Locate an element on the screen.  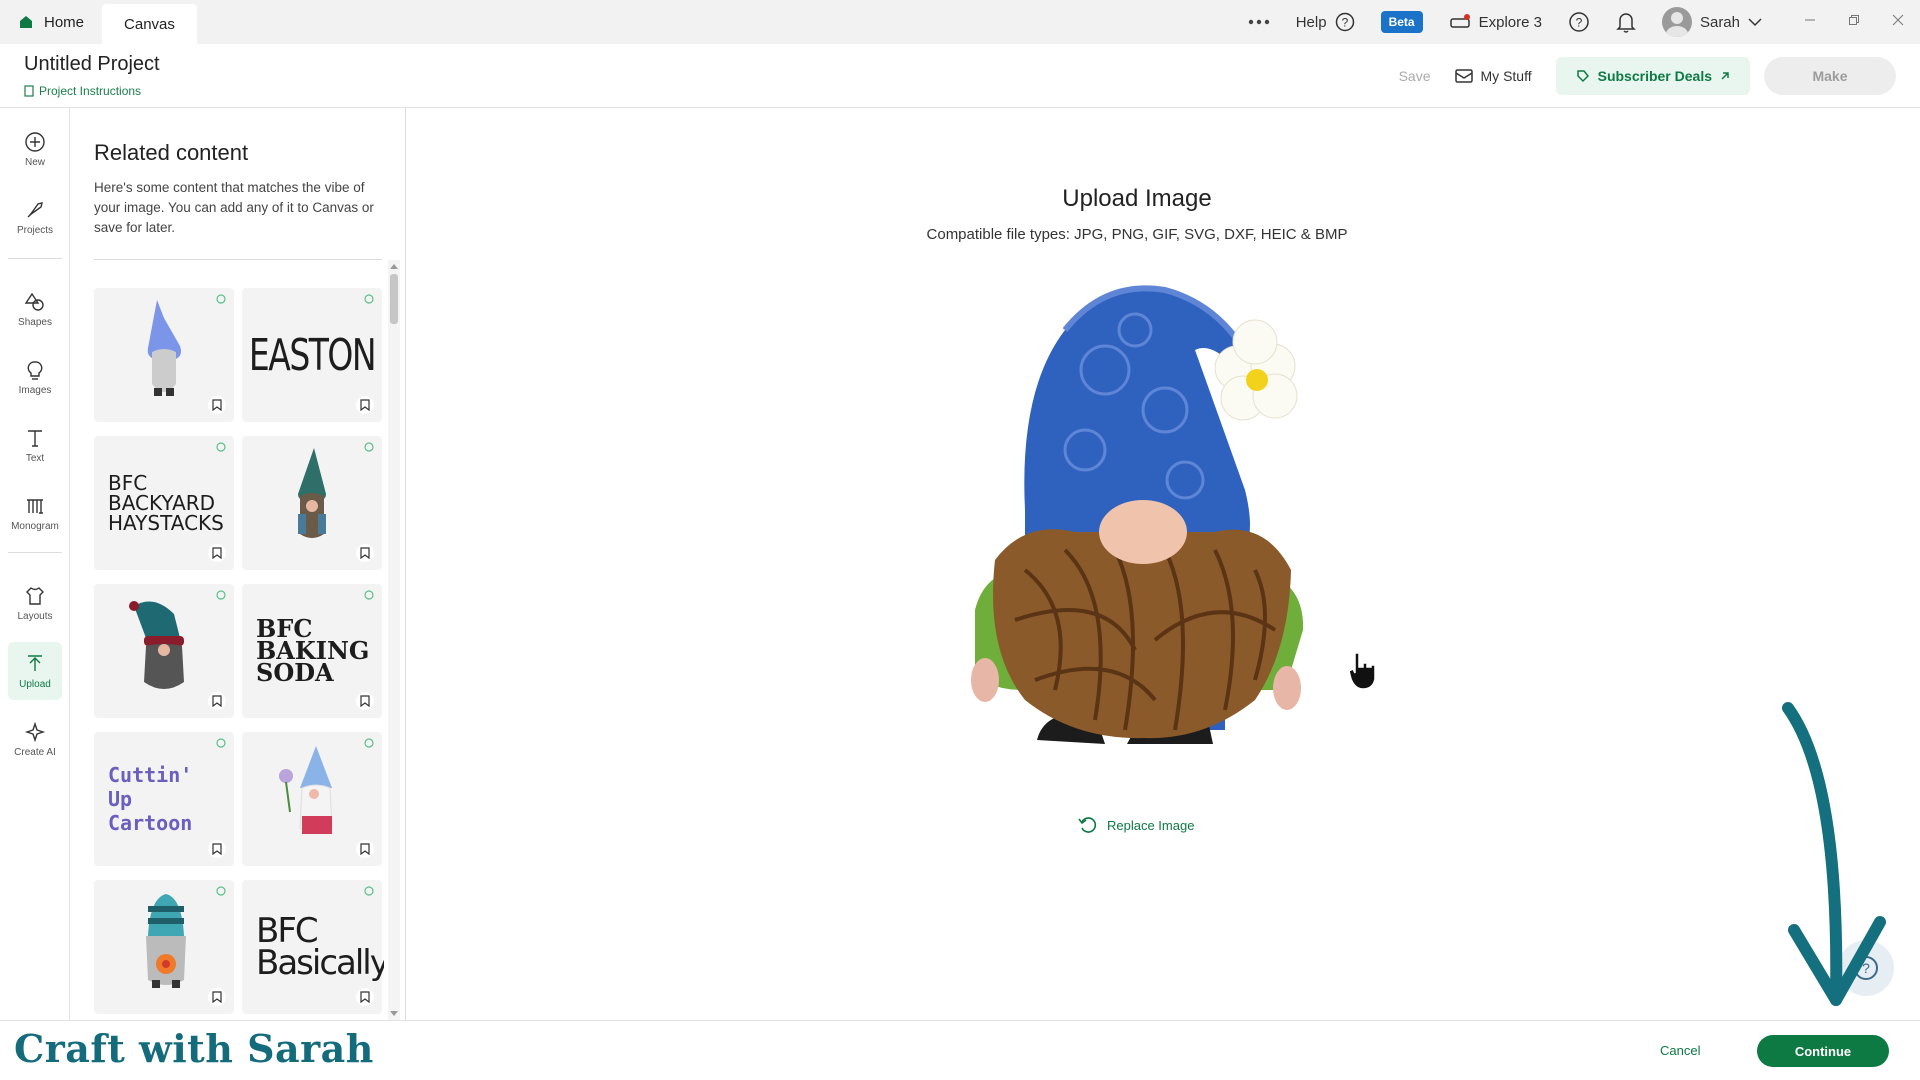
close-window-button is located at coordinates (1898, 22).